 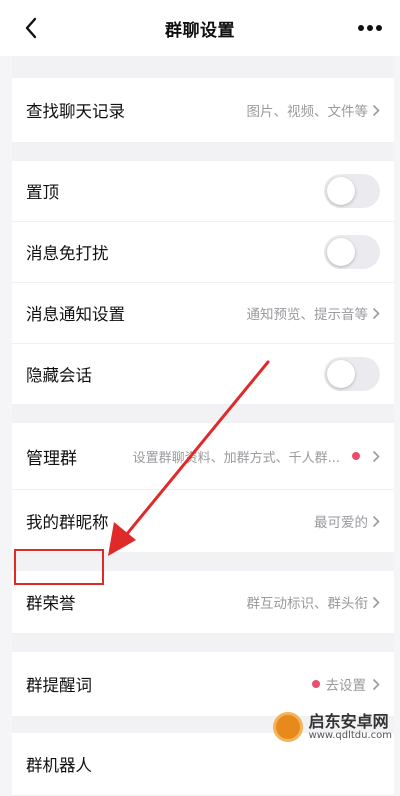 I want to click on do-not-disturb-toggle, so click(x=352, y=252).